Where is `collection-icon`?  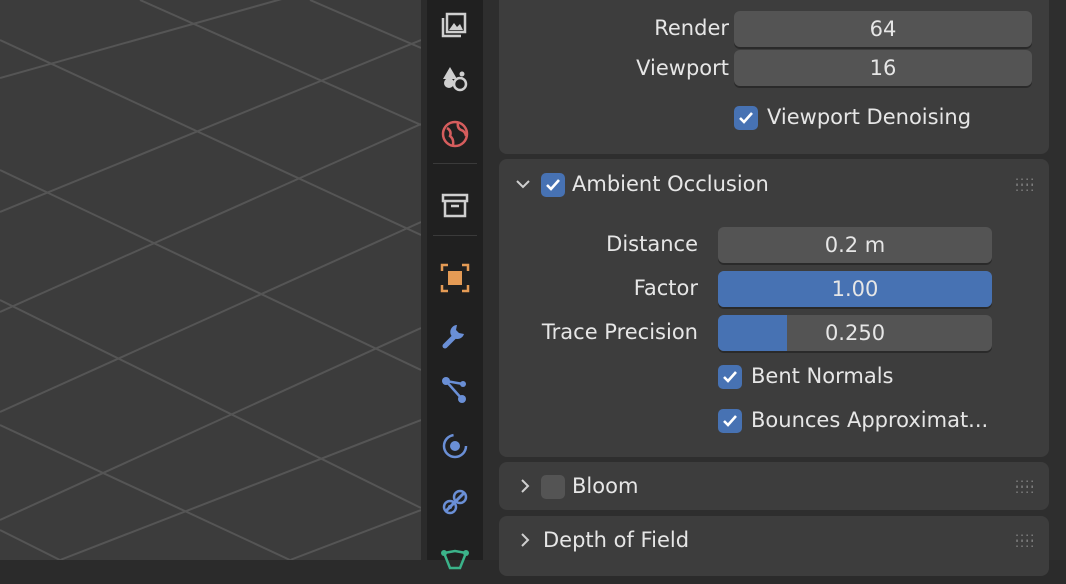
collection-icon is located at coordinates (455, 205).